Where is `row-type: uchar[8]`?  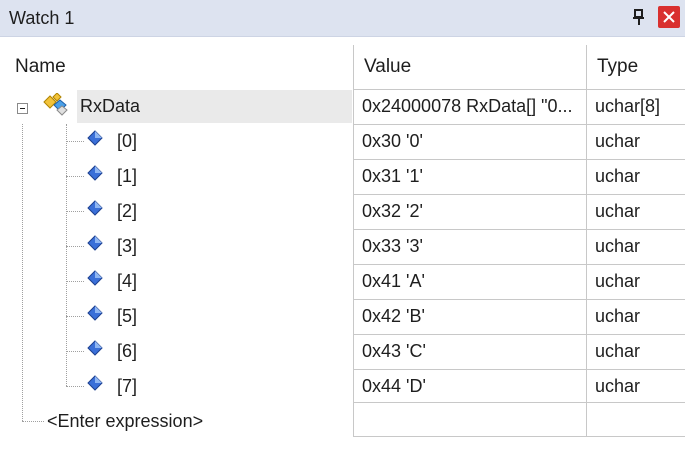 row-type: uchar[8] is located at coordinates (628, 106).